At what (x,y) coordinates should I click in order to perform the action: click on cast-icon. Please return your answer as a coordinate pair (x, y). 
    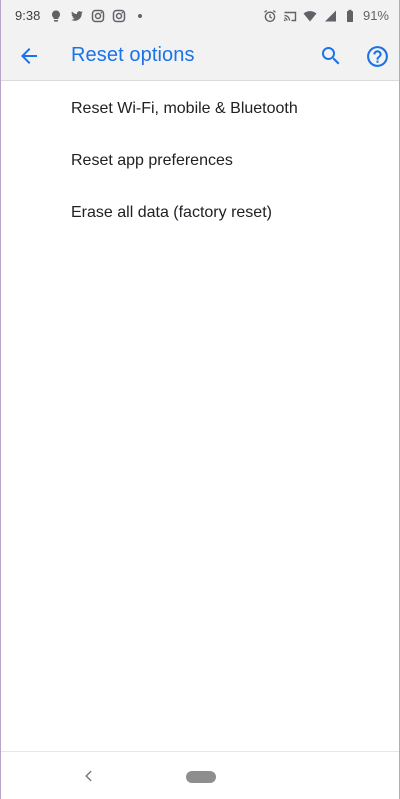
    Looking at the image, I should click on (290, 16).